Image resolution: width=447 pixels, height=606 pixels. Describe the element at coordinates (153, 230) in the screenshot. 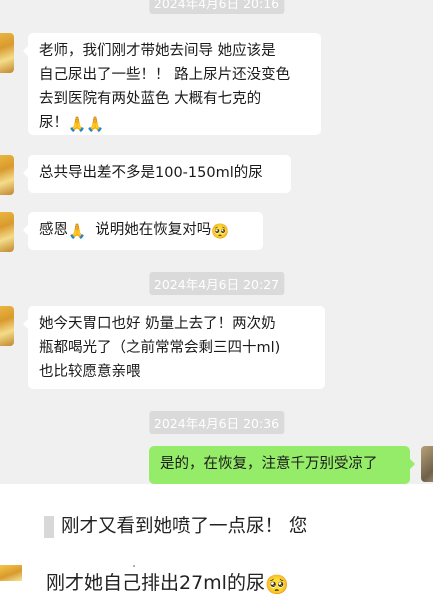

I see `message-text: 说明她在恢复对吗` at that location.